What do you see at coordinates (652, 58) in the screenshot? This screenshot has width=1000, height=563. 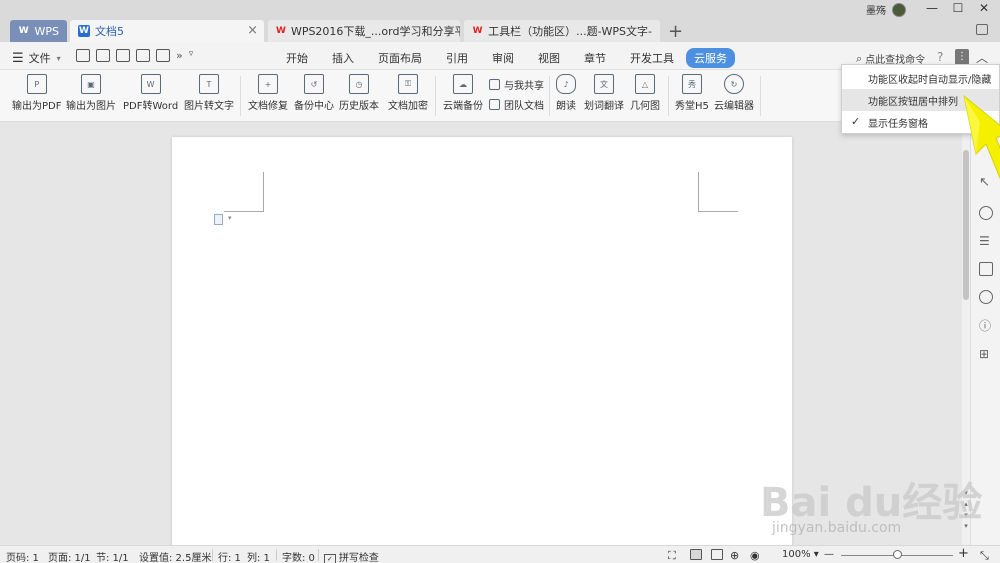 I see `tab-developer: 开发工具` at bounding box center [652, 58].